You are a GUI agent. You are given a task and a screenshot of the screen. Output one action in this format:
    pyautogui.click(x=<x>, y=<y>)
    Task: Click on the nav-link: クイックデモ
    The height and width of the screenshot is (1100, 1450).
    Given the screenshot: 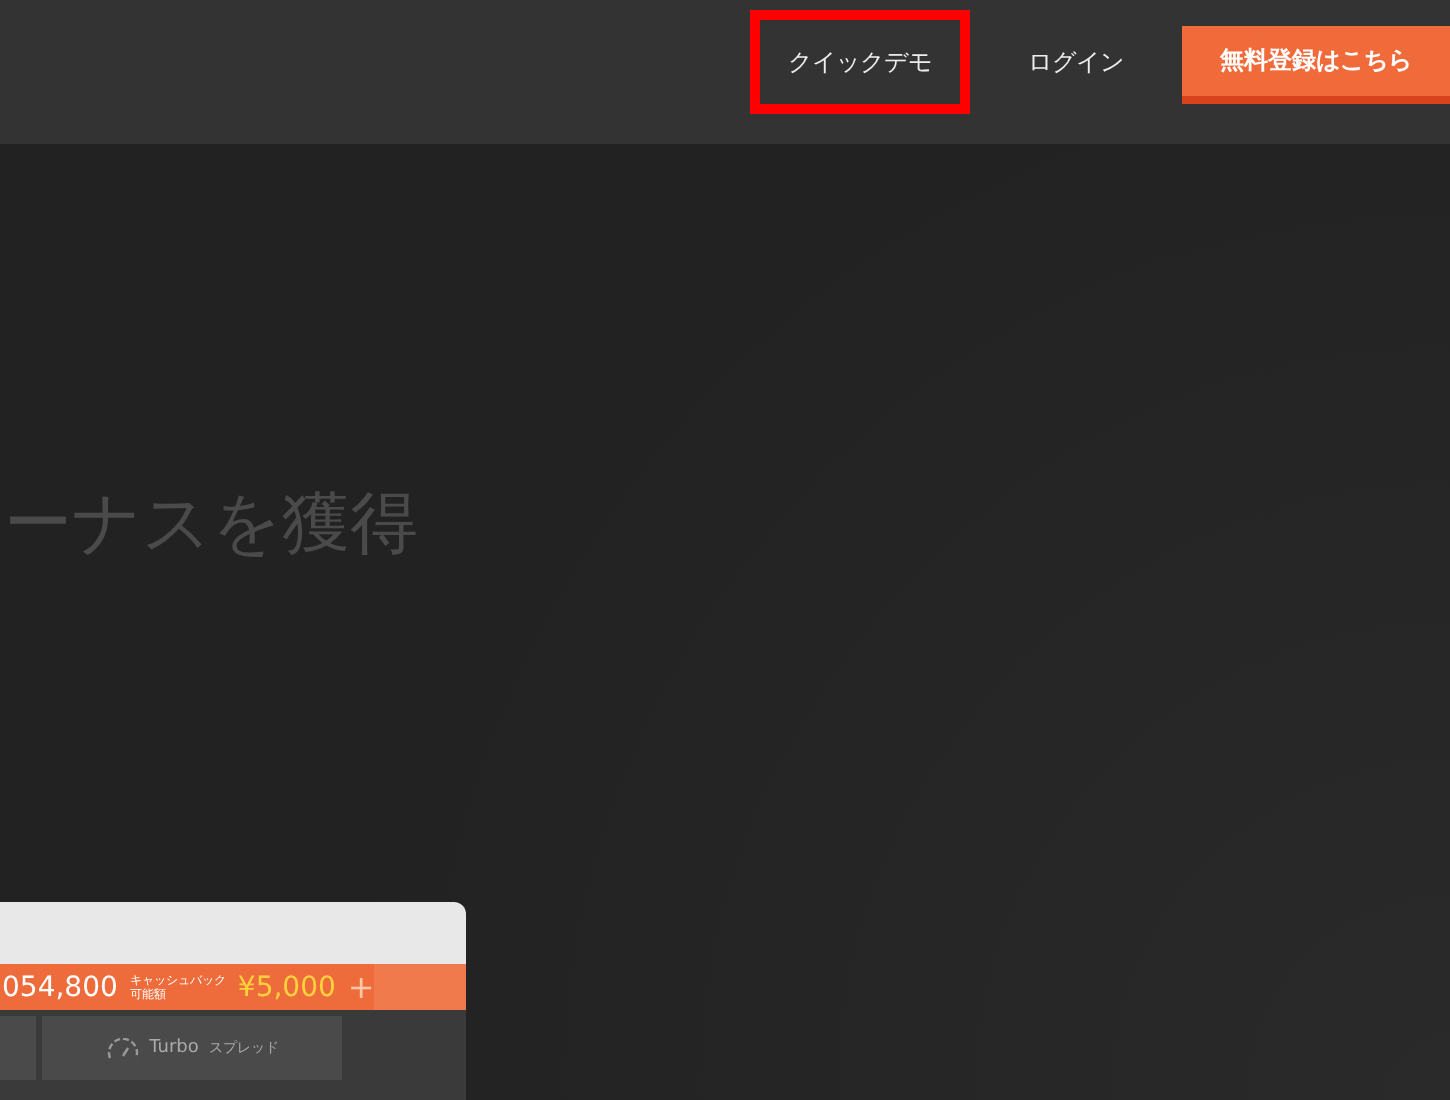 What is the action you would take?
    pyautogui.click(x=860, y=62)
    